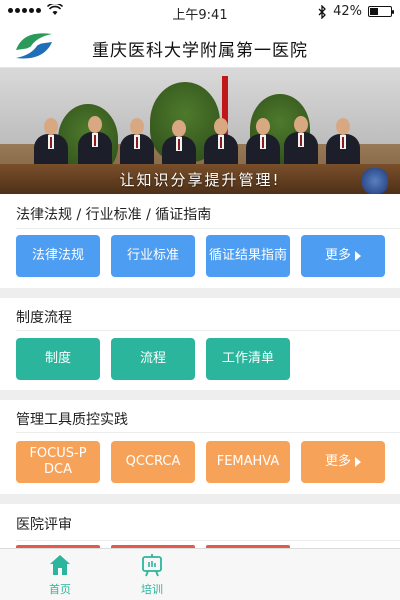 The width and height of the screenshot is (400, 600). Describe the element at coordinates (114, 215) in the screenshot. I see `section-title: 法律法规 / 行业标准 / 循证指南` at that location.